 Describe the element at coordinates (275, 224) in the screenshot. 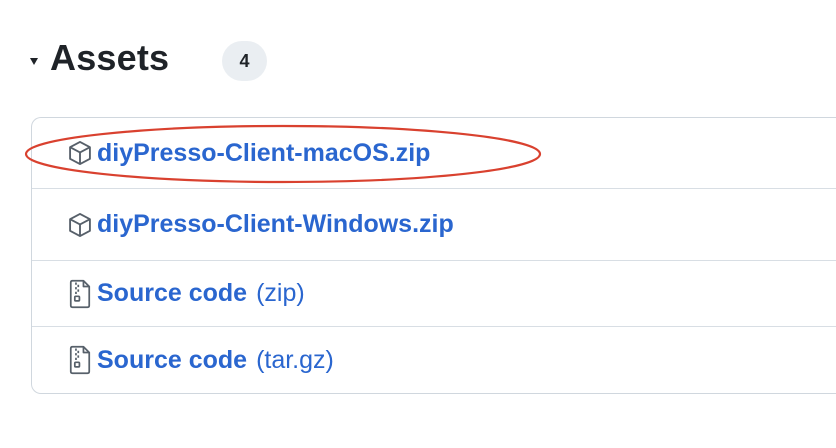

I see `asset-link-windows: diyPresso-Client-Windows.zip` at that location.